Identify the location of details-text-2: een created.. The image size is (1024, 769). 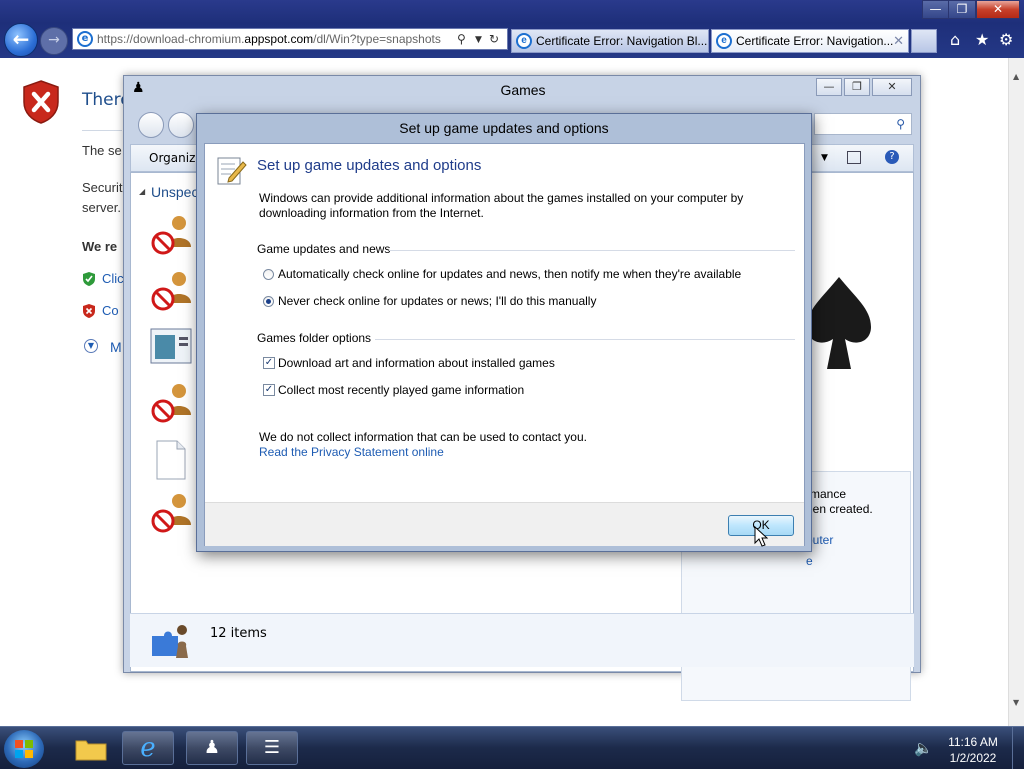
(839, 509).